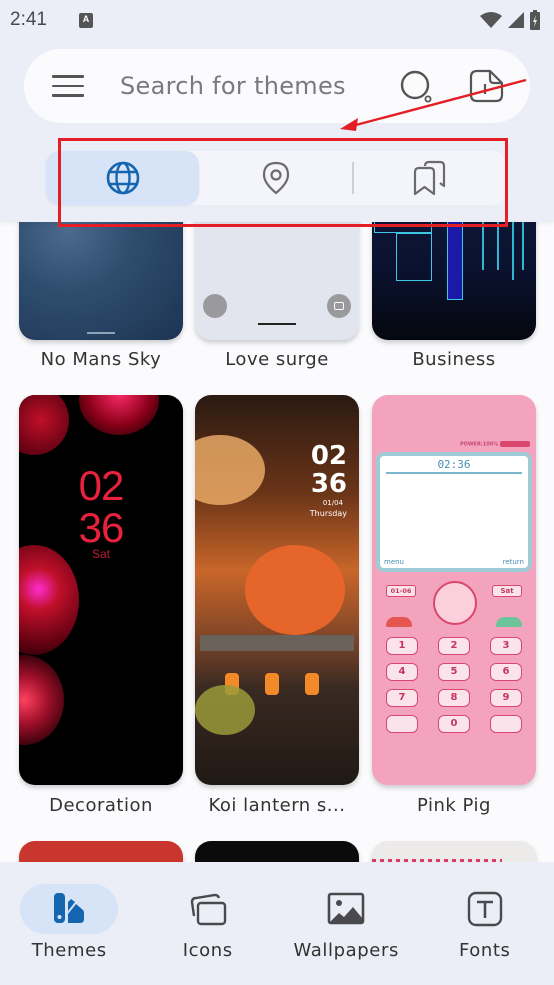  I want to click on power-label: POWER:100%, so click(479, 444).